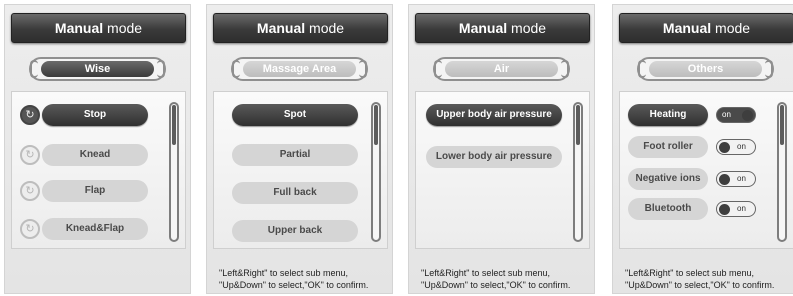  I want to click on option-flap: Flap, so click(95, 191).